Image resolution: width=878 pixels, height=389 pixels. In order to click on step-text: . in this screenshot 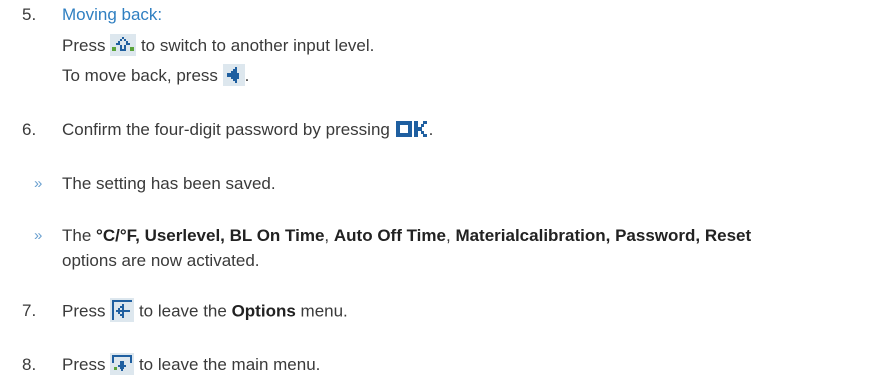, I will do `click(247, 75)`.